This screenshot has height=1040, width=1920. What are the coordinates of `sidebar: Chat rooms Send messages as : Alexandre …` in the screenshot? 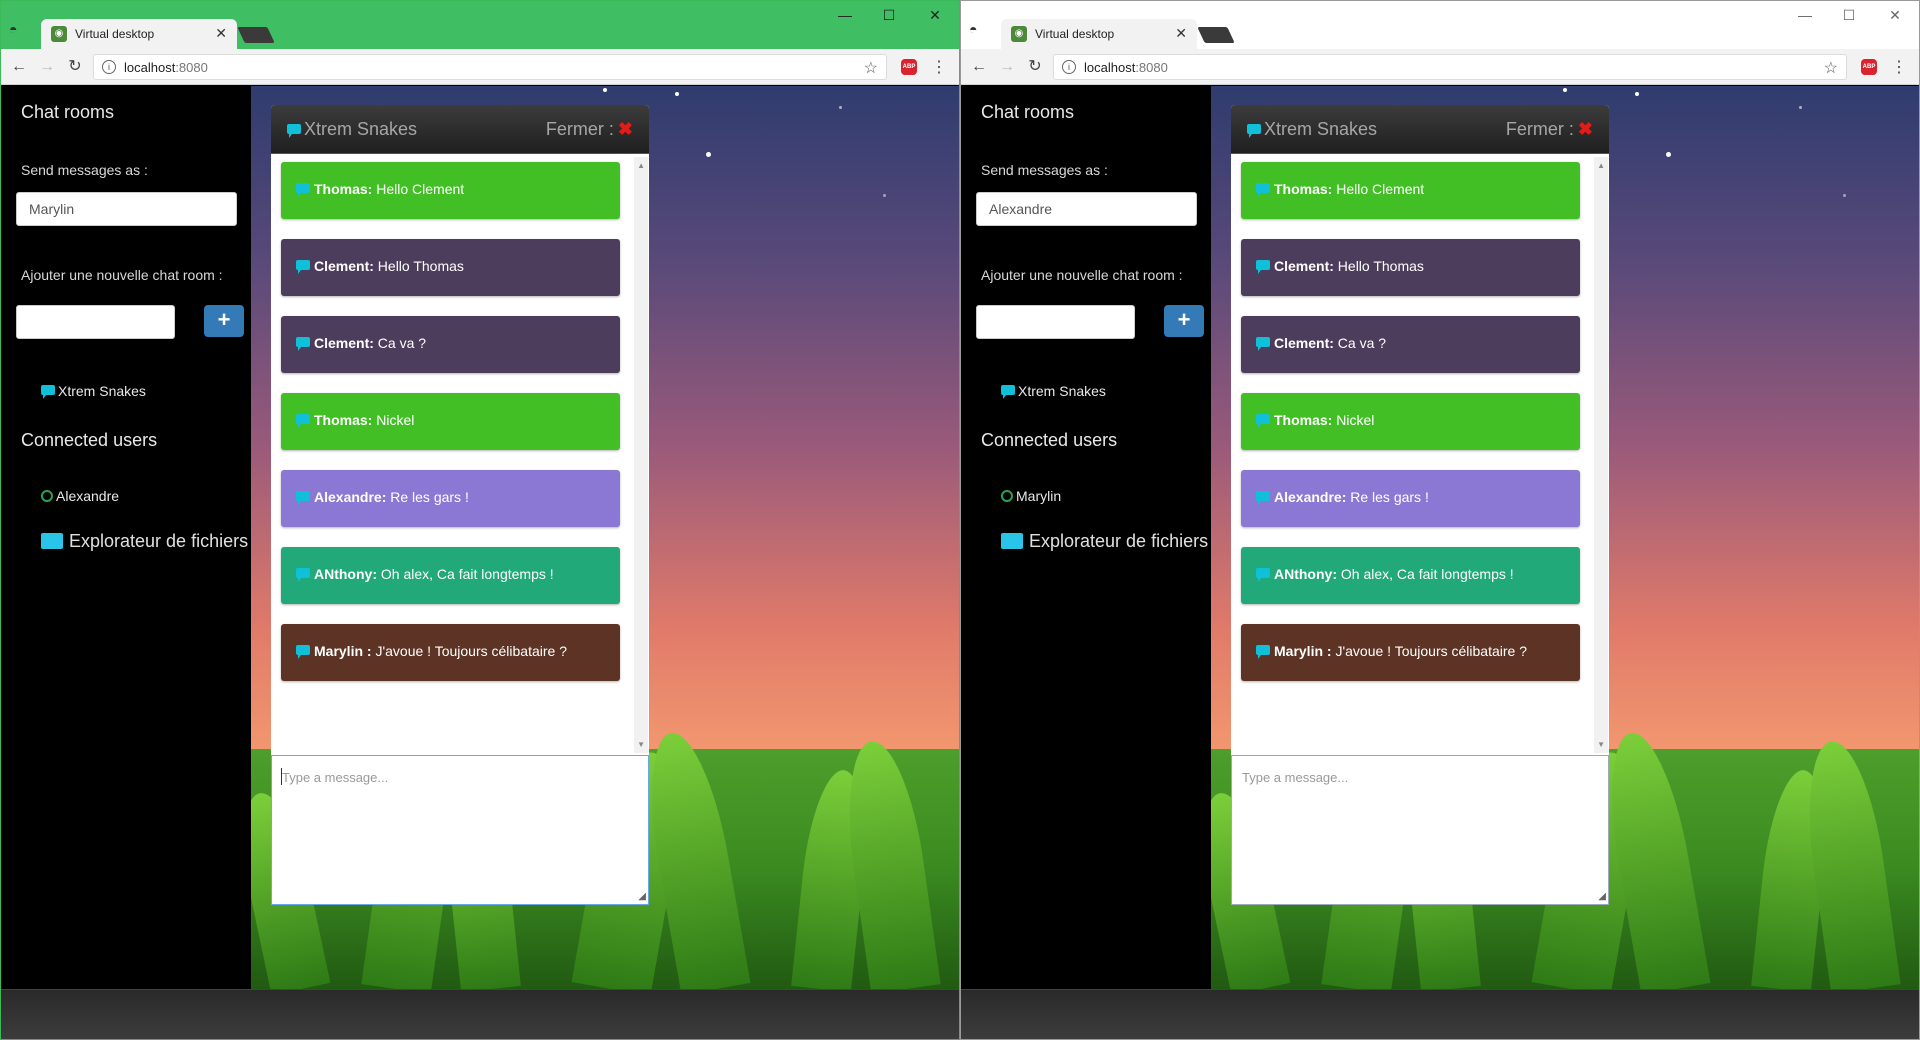 It's located at (1086, 537).